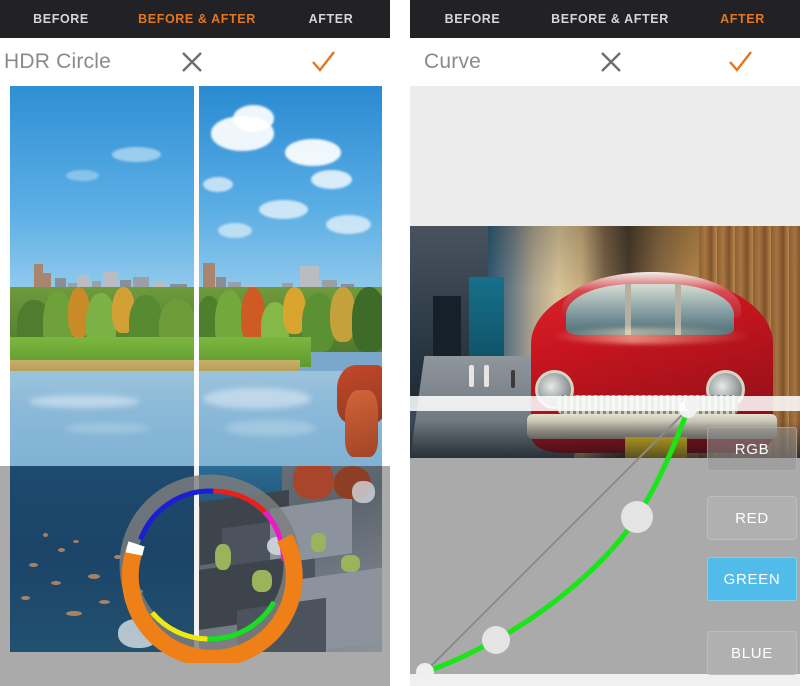 This screenshot has height=686, width=800. Describe the element at coordinates (692, 404) in the screenshot. I see `compare-slider-knob` at that location.